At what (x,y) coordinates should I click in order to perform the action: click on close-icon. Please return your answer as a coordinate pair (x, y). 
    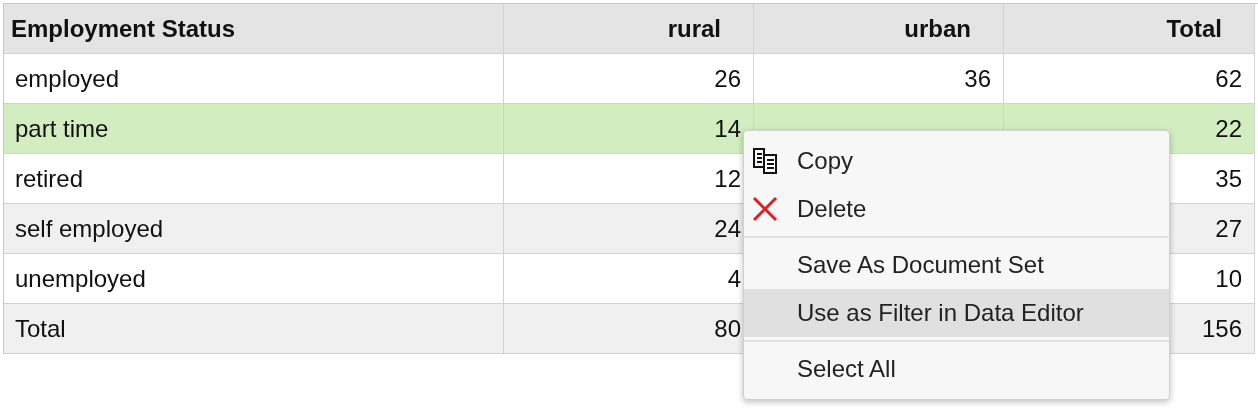
    Looking at the image, I should click on (765, 209).